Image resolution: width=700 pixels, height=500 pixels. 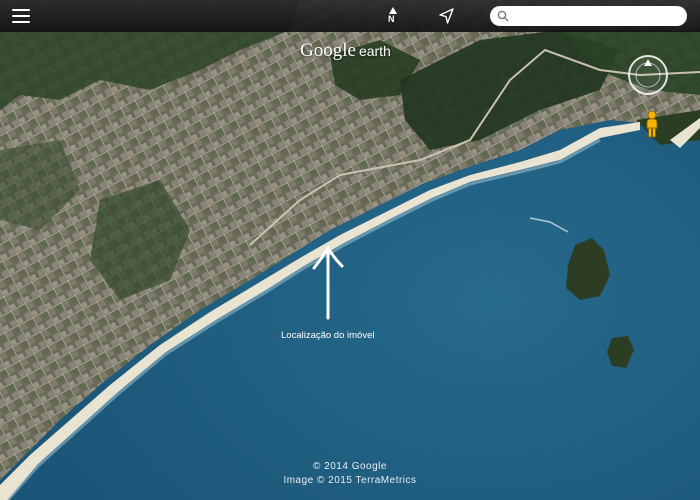 I want to click on property-location-label: Localização do imóvel, so click(x=328, y=335).